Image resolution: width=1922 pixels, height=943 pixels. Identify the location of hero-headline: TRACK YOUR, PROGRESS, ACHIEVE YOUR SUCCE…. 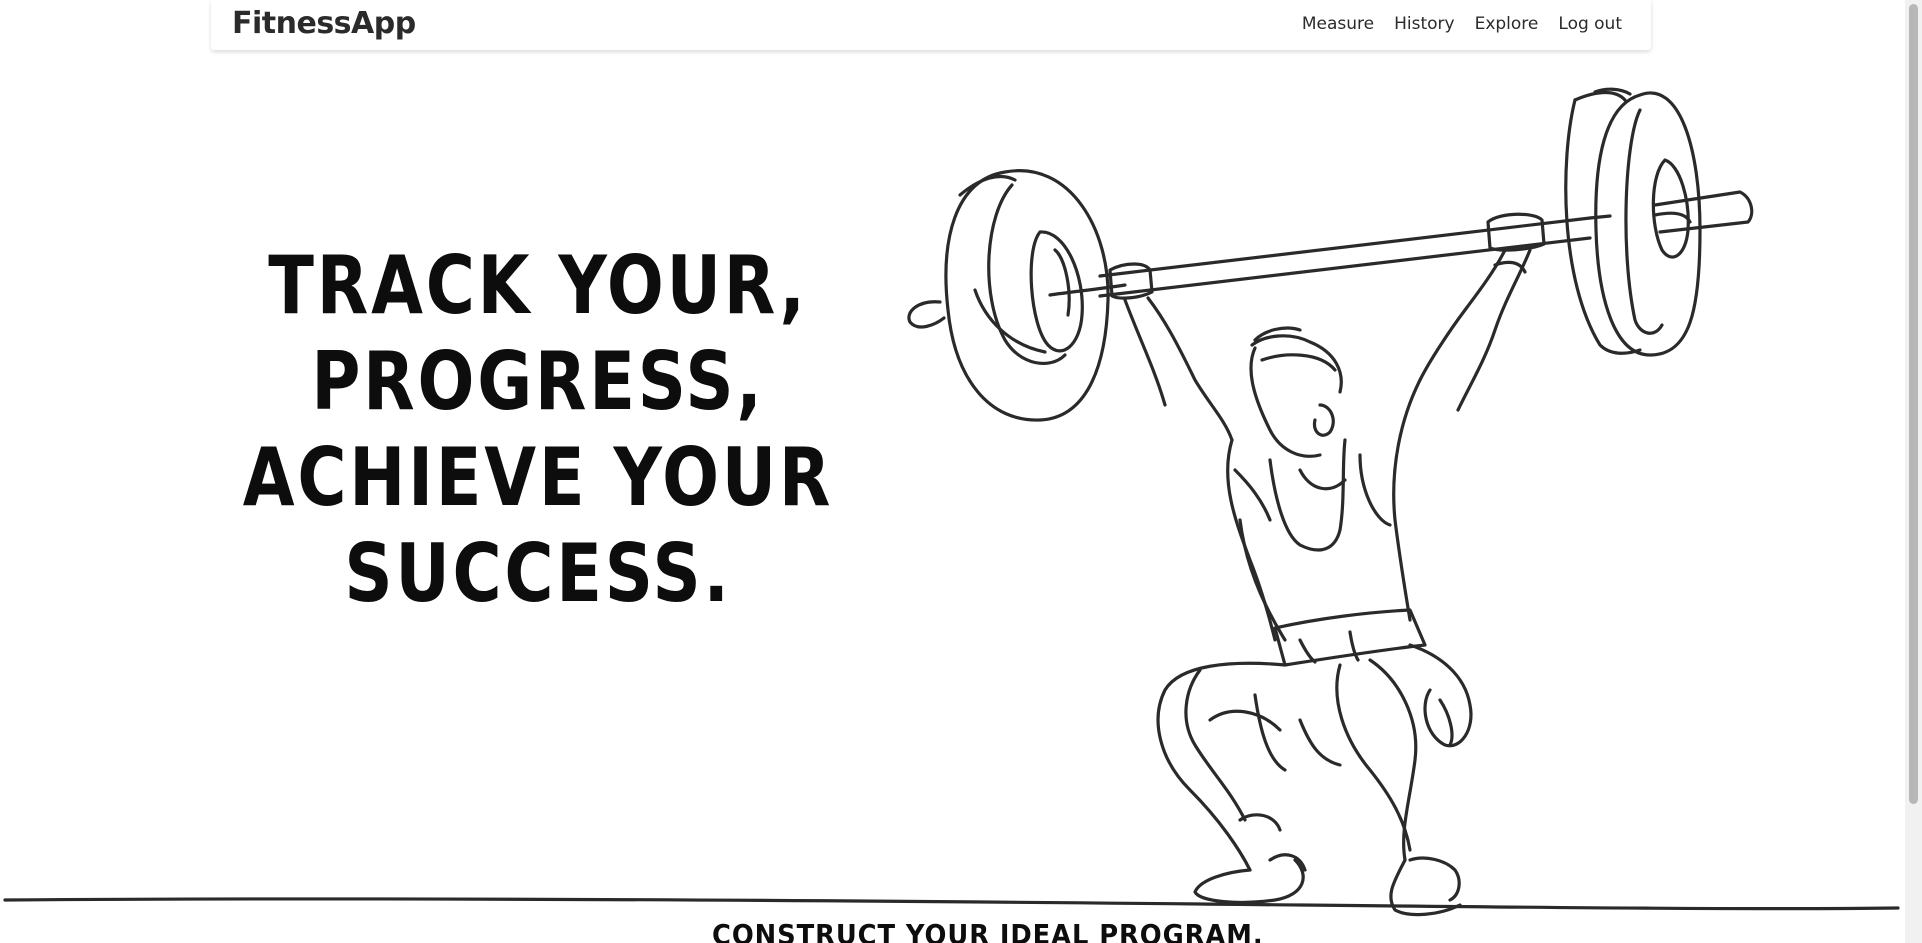
(537, 430).